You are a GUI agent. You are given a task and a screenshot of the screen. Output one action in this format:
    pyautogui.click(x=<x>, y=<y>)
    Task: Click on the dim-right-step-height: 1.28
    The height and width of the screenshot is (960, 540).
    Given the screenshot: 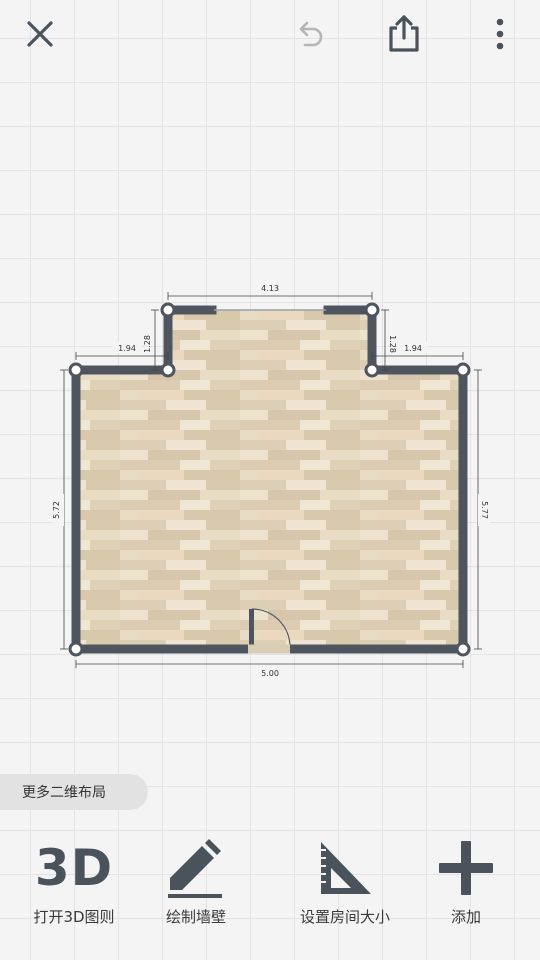 What is the action you would take?
    pyautogui.click(x=392, y=344)
    